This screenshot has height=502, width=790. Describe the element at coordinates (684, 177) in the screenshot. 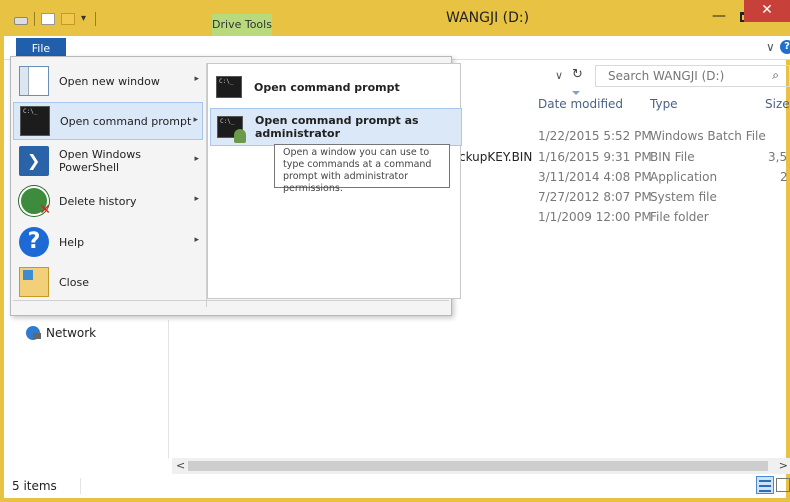

I see `file-type: Application` at that location.